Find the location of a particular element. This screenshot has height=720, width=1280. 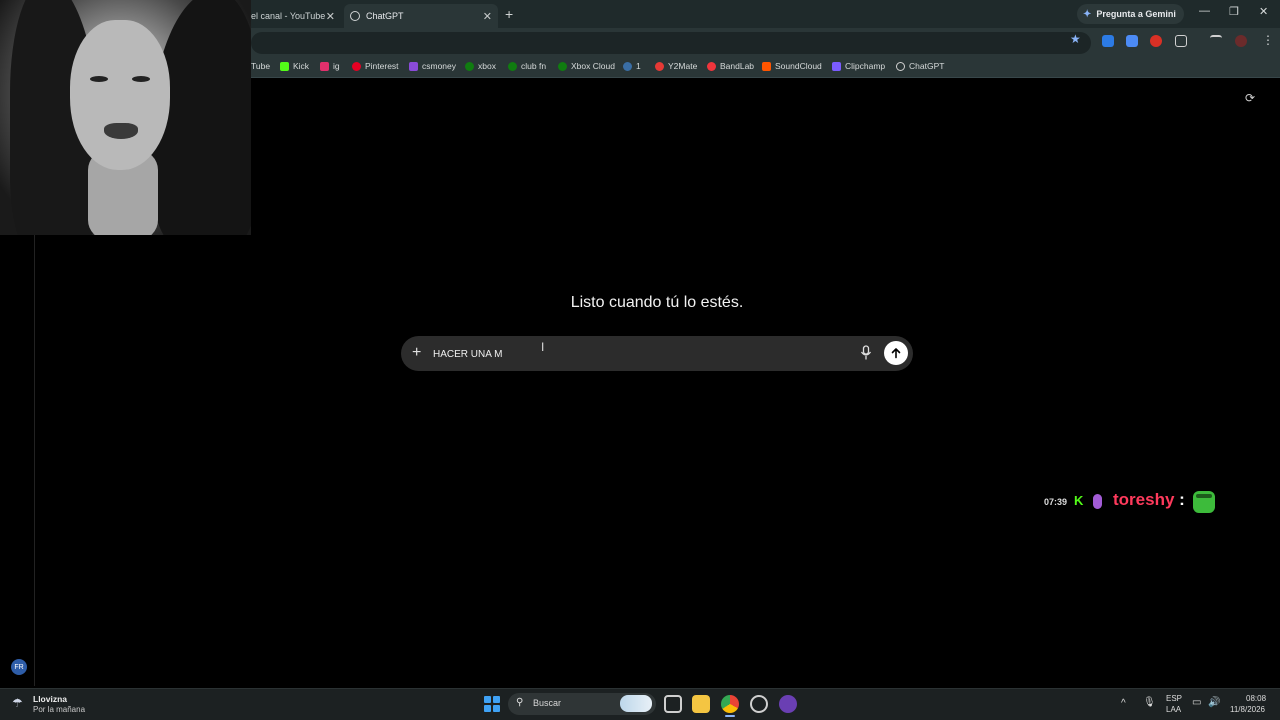

bandlab-icon is located at coordinates (711, 66).